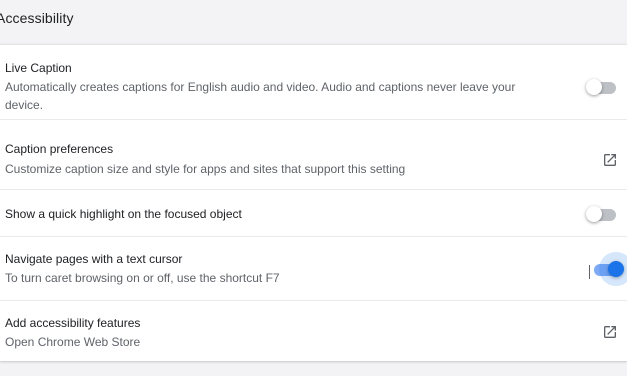 Image resolution: width=627 pixels, height=376 pixels. Describe the element at coordinates (589, 272) in the screenshot. I see `text-cursor-indicator` at that location.